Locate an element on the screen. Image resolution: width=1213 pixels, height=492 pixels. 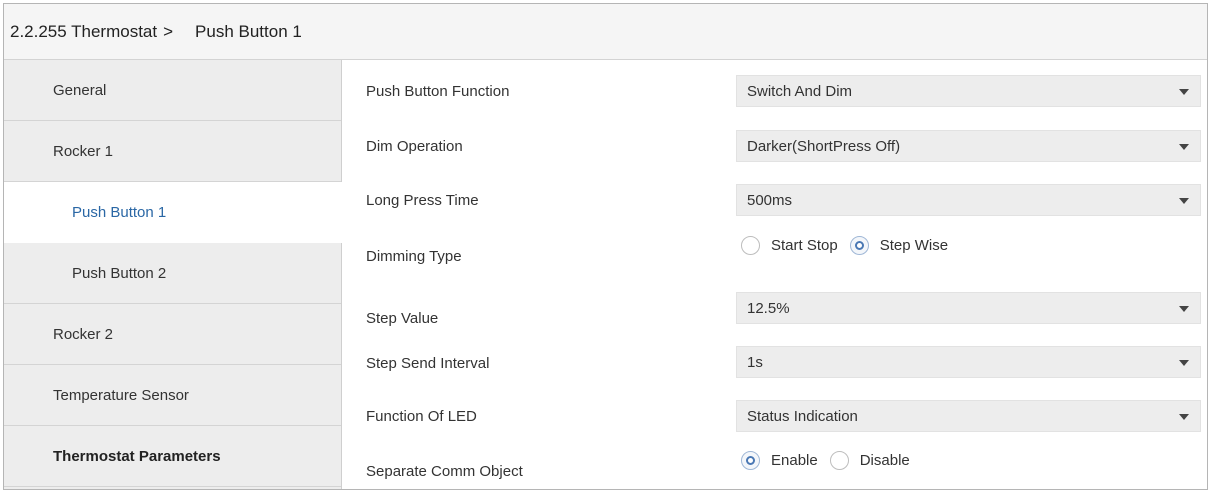
param-label: Dim Operation is located at coordinates (414, 146).